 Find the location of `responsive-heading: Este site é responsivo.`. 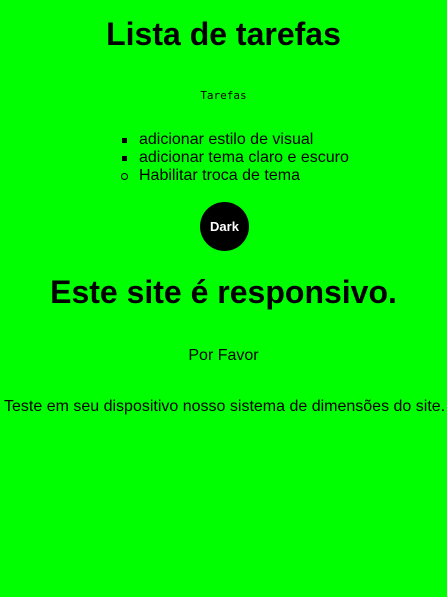

responsive-heading: Este site é responsivo. is located at coordinates (223, 292).